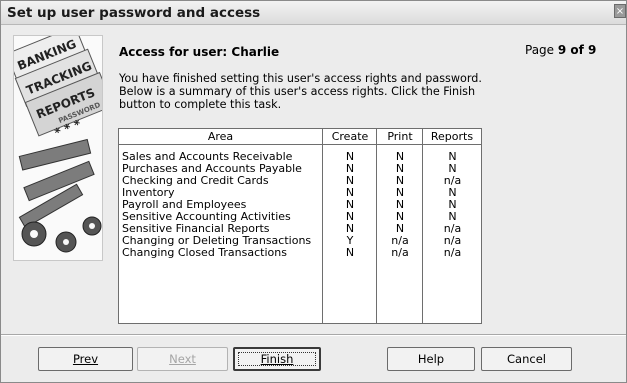  What do you see at coordinates (313, 335) in the screenshot?
I see `button-divider` at bounding box center [313, 335].